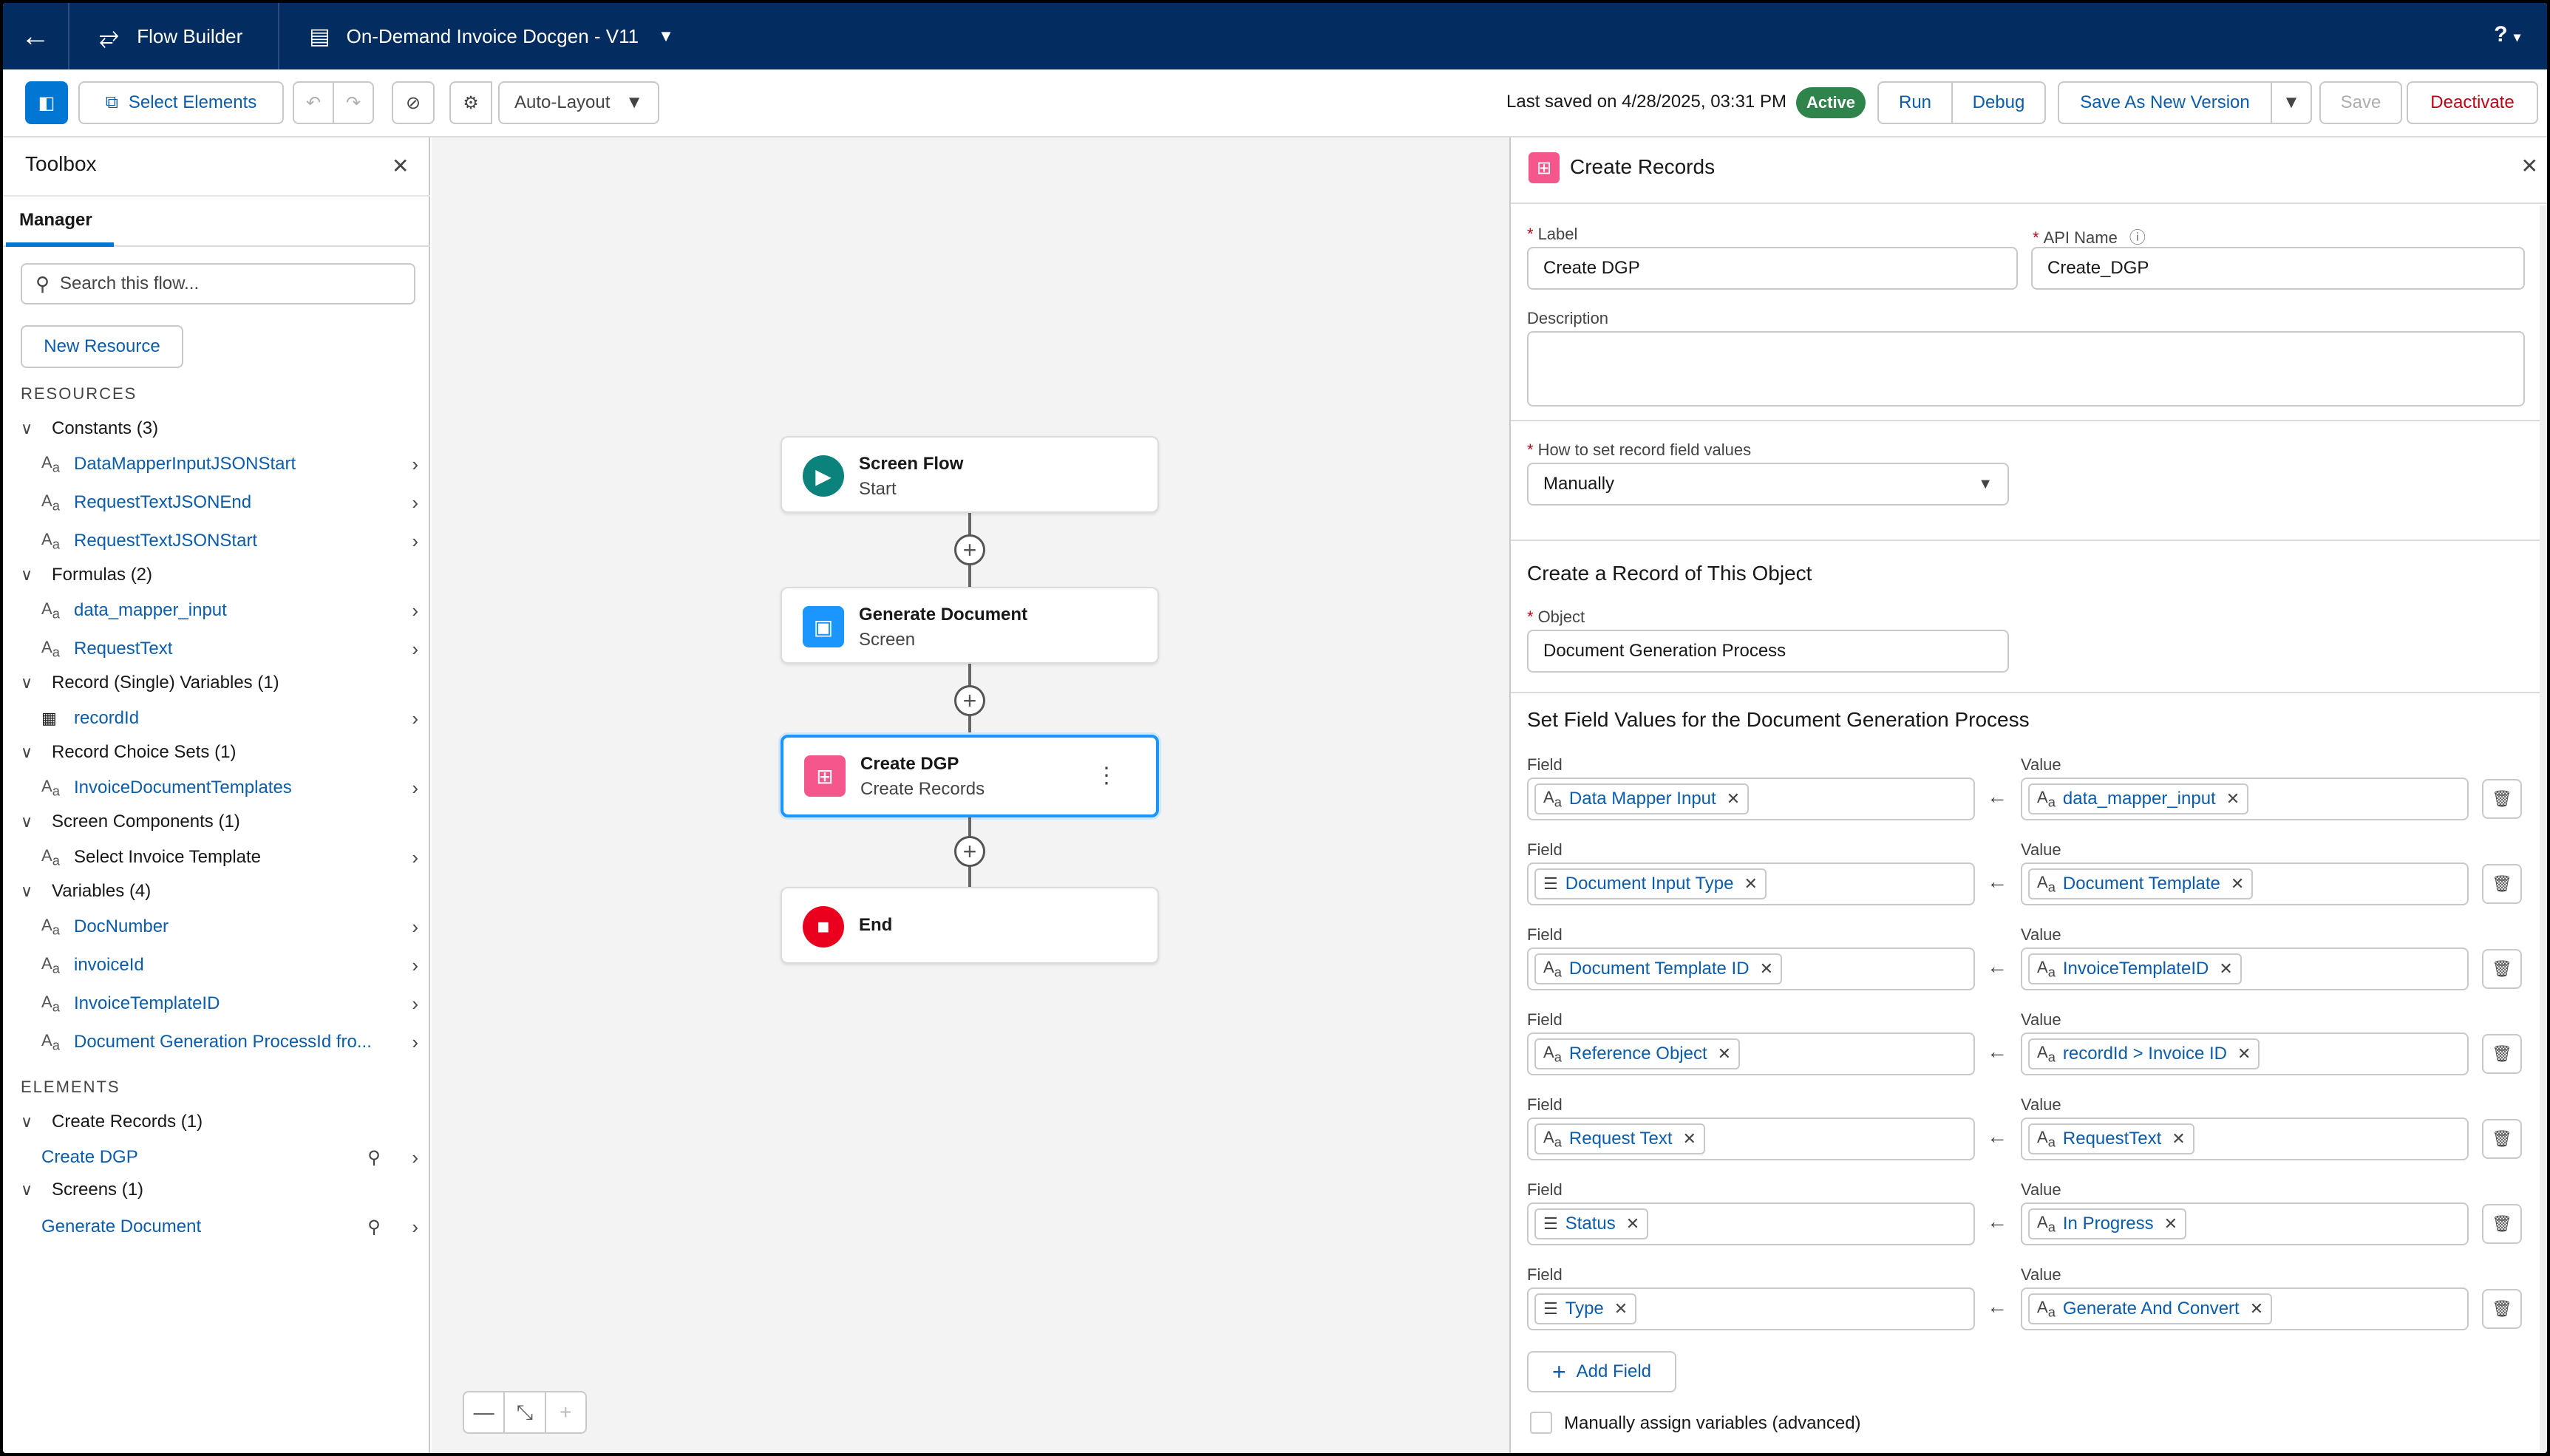  I want to click on group-constants: ∨ Constants (3), so click(89, 428).